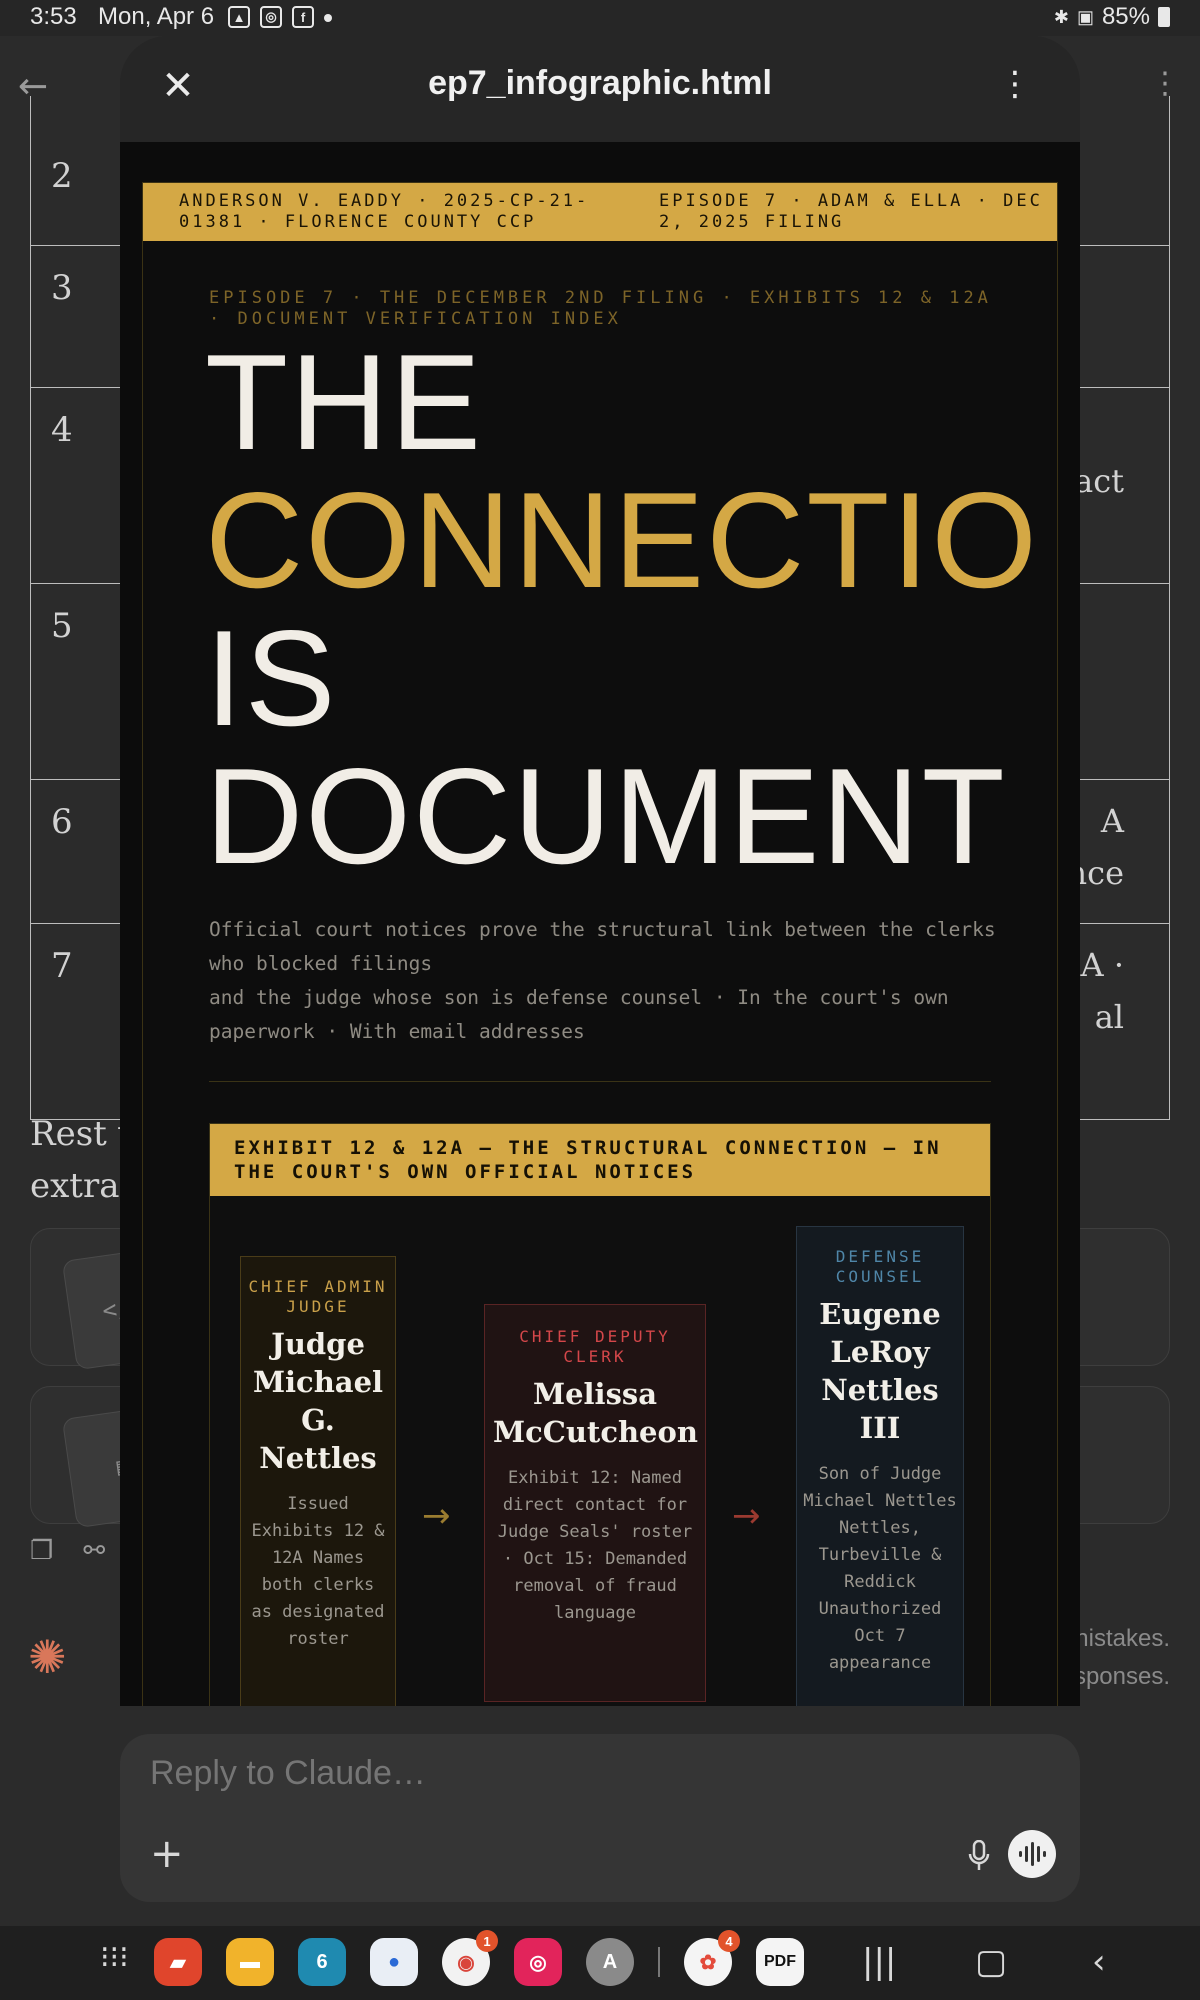 This screenshot has width=1200, height=2000. Describe the element at coordinates (880, 1266) in the screenshot. I see `node-role: DEFENSE COUNSEL` at that location.